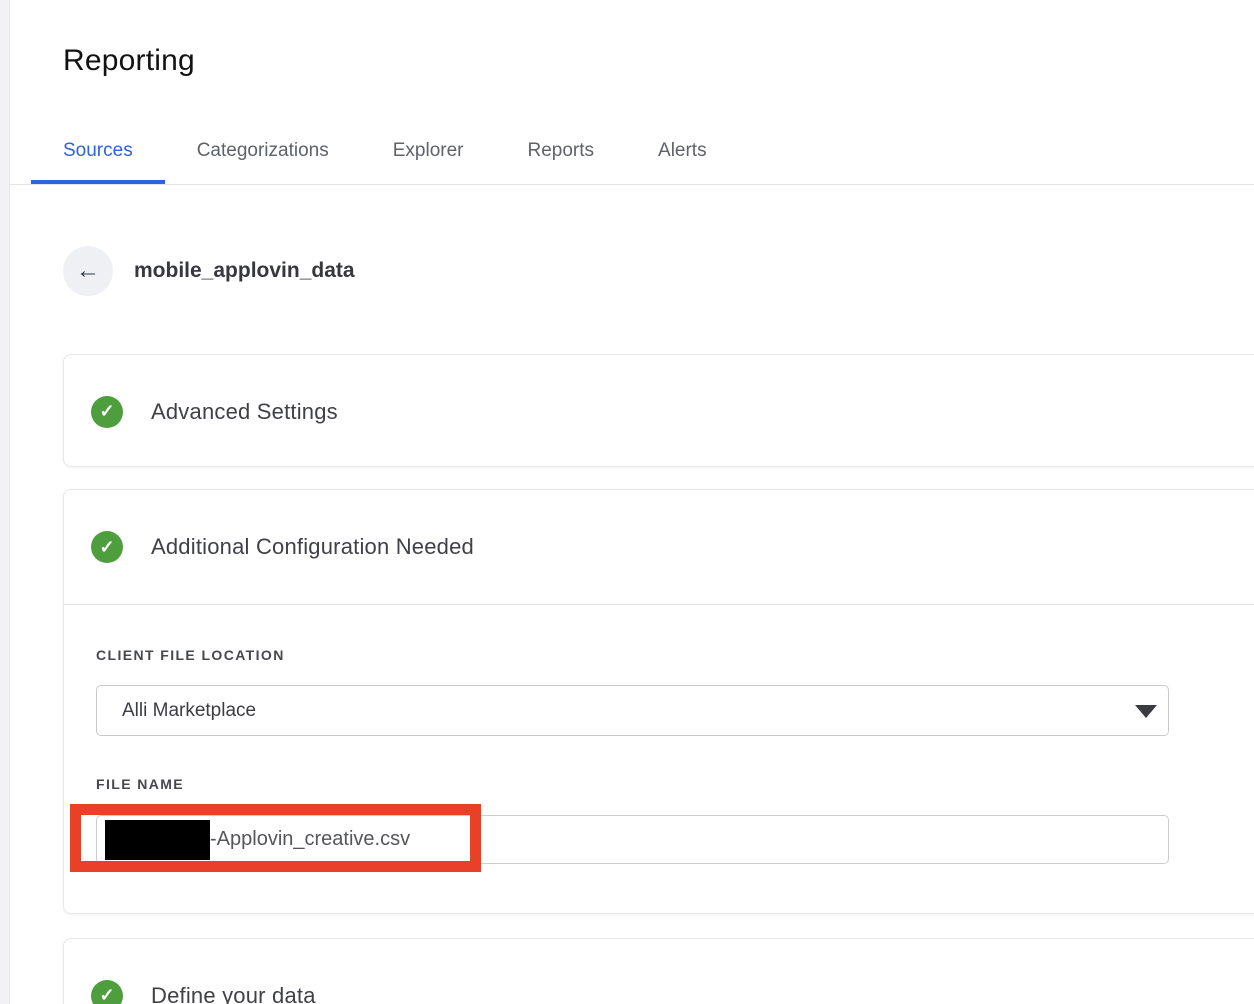  Describe the element at coordinates (310, 839) in the screenshot. I see `file-name-value: -Applovin_creative.csv` at that location.